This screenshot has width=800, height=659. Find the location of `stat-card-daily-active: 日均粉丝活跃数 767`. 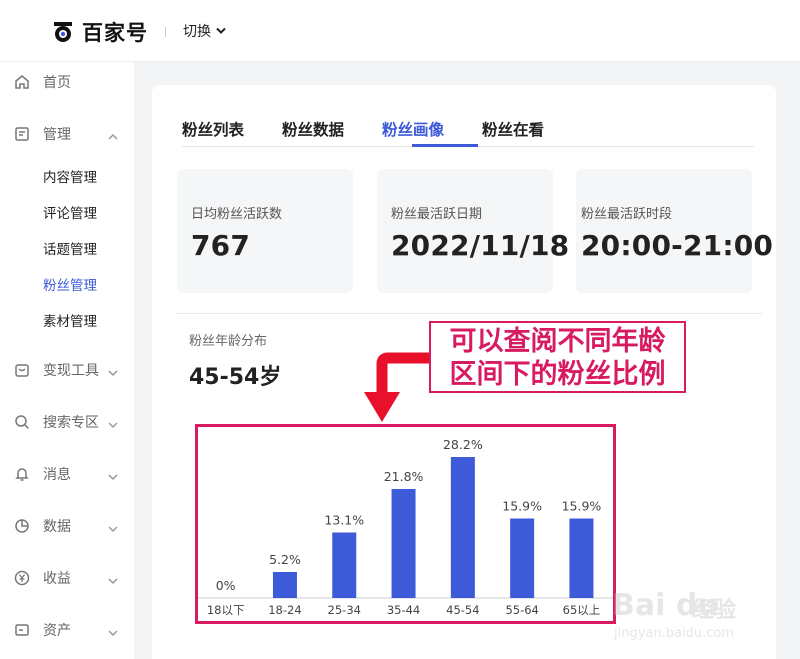

stat-card-daily-active: 日均粉丝活跃数 767 is located at coordinates (265, 231).